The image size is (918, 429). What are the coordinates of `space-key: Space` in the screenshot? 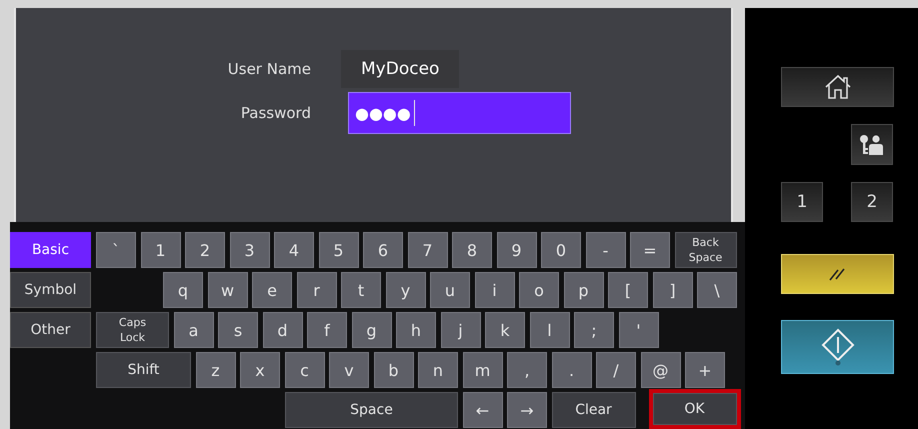 It's located at (371, 410).